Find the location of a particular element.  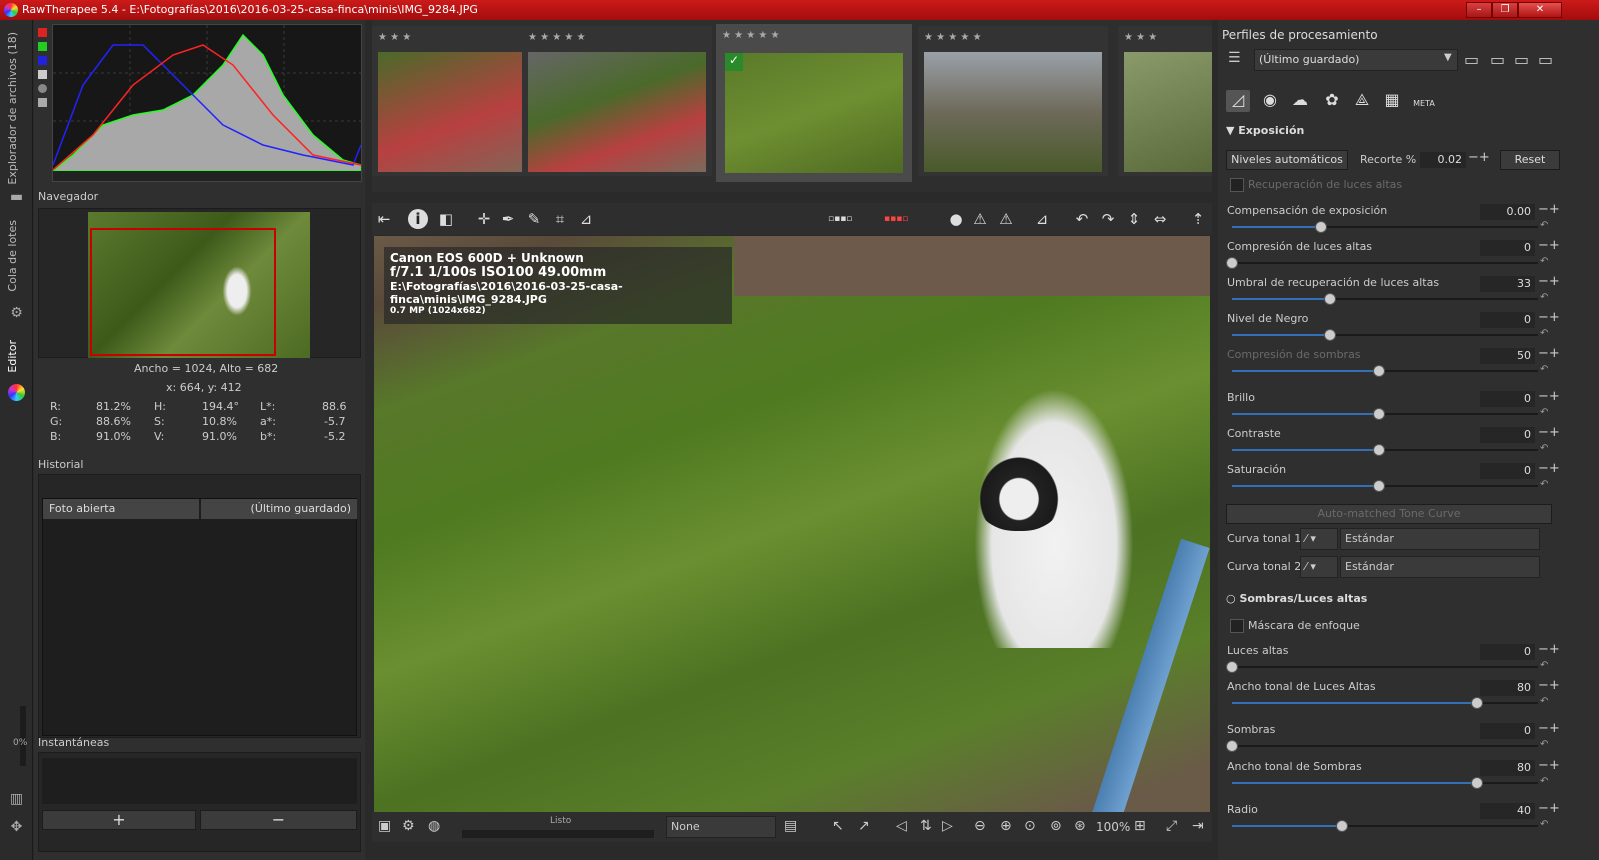

restore-button: ❐ is located at coordinates (1505, 10).